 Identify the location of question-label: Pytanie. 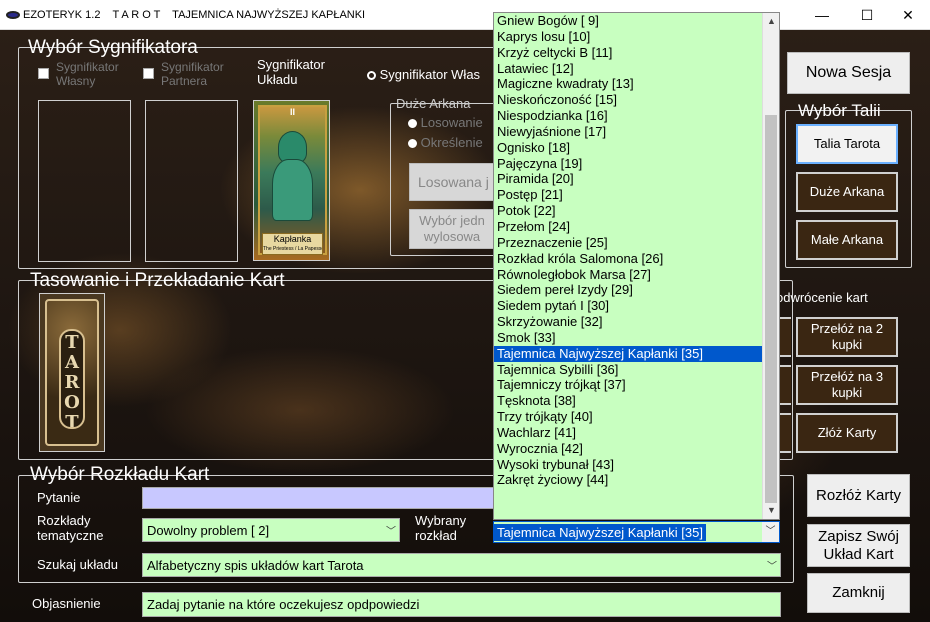
(59, 497).